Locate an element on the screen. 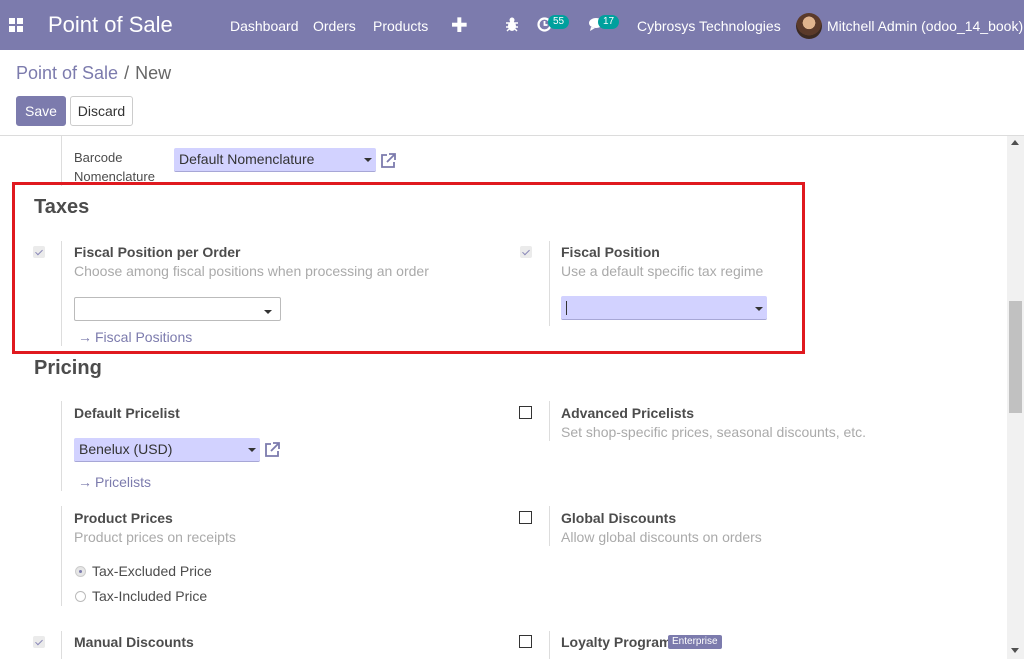 The height and width of the screenshot is (659, 1024). scroll-up-arrow-icon is located at coordinates (1015, 142).